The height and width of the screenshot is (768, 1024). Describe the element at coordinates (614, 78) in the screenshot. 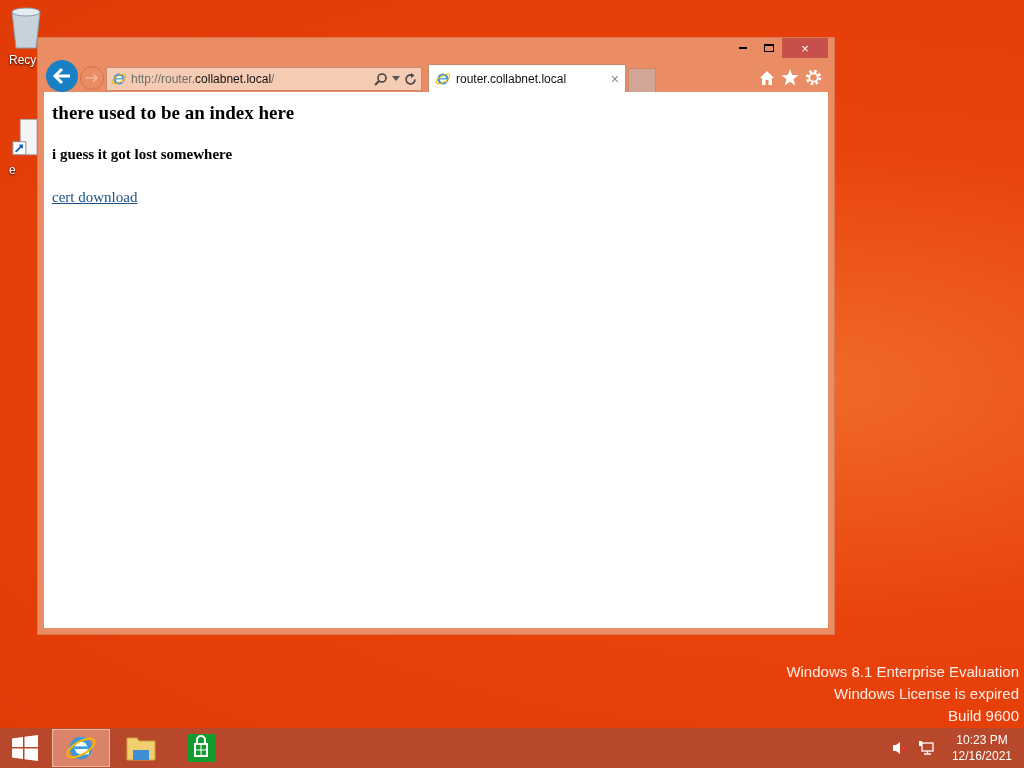

I see `tab-close-button: ×` at that location.